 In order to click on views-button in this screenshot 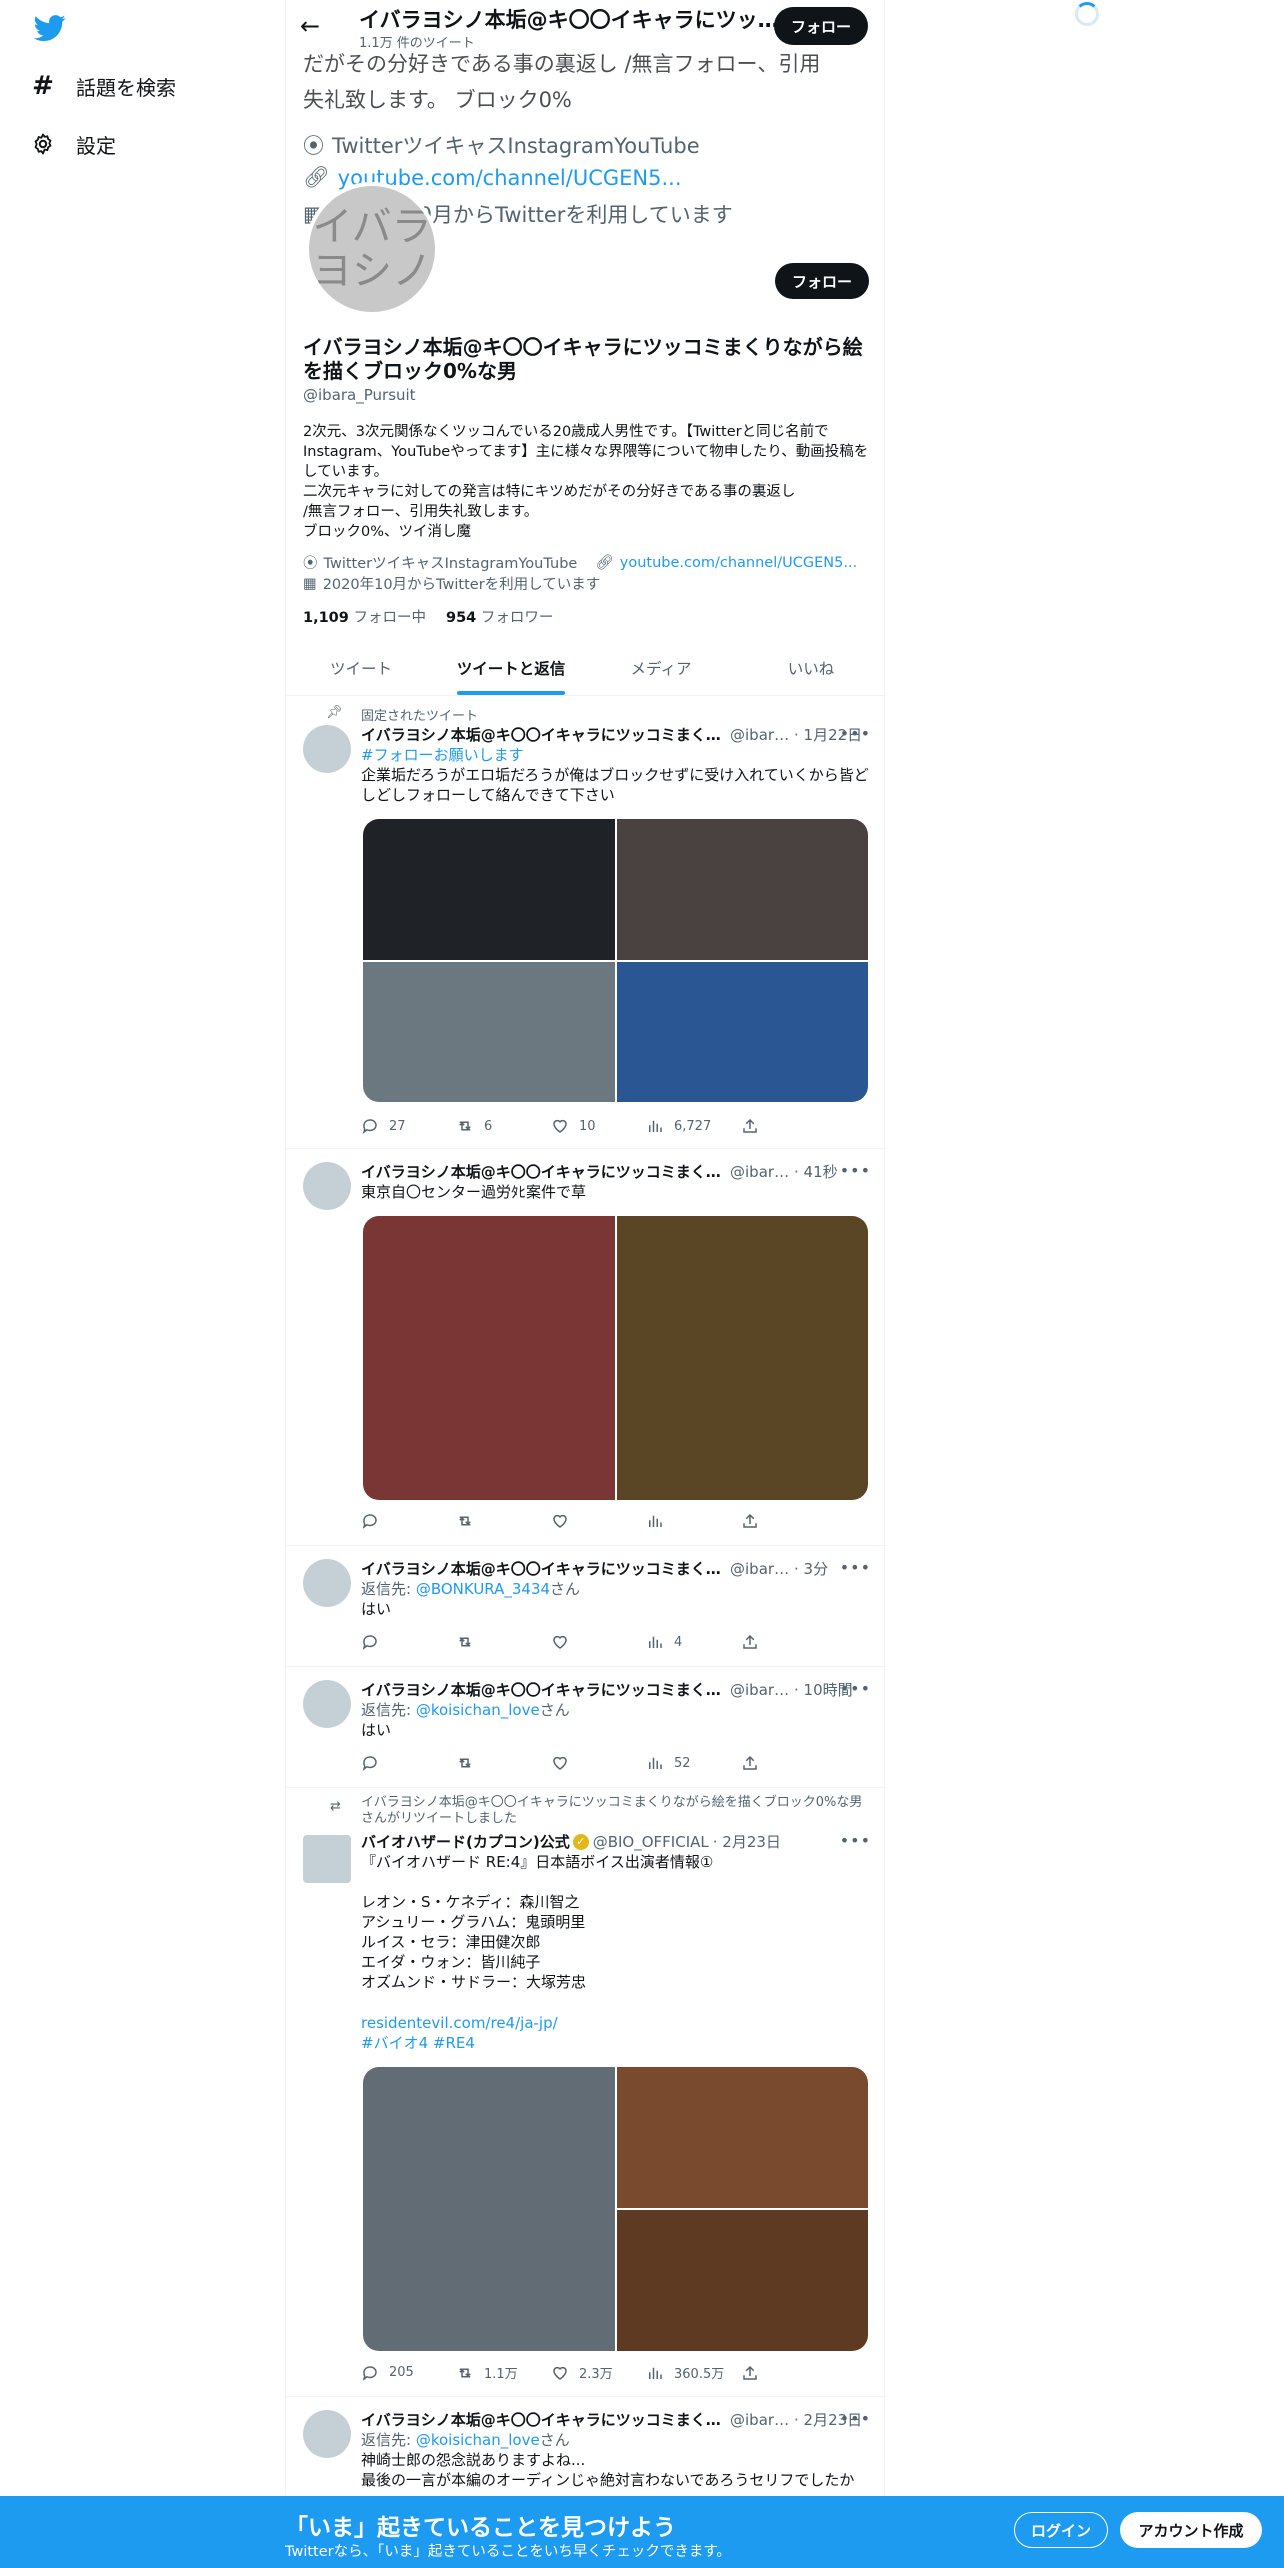, I will do `click(693, 1521)`.